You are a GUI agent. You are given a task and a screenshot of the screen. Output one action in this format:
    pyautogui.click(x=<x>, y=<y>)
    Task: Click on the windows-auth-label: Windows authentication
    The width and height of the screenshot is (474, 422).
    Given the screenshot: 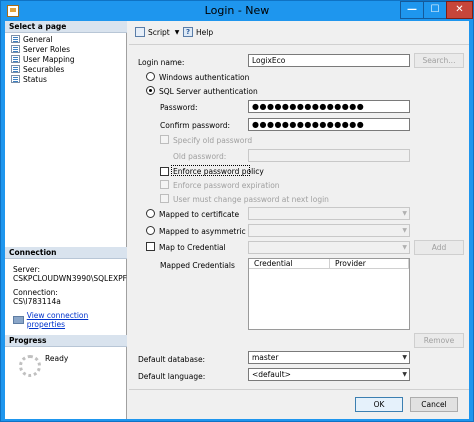 What is the action you would take?
    pyautogui.click(x=204, y=77)
    